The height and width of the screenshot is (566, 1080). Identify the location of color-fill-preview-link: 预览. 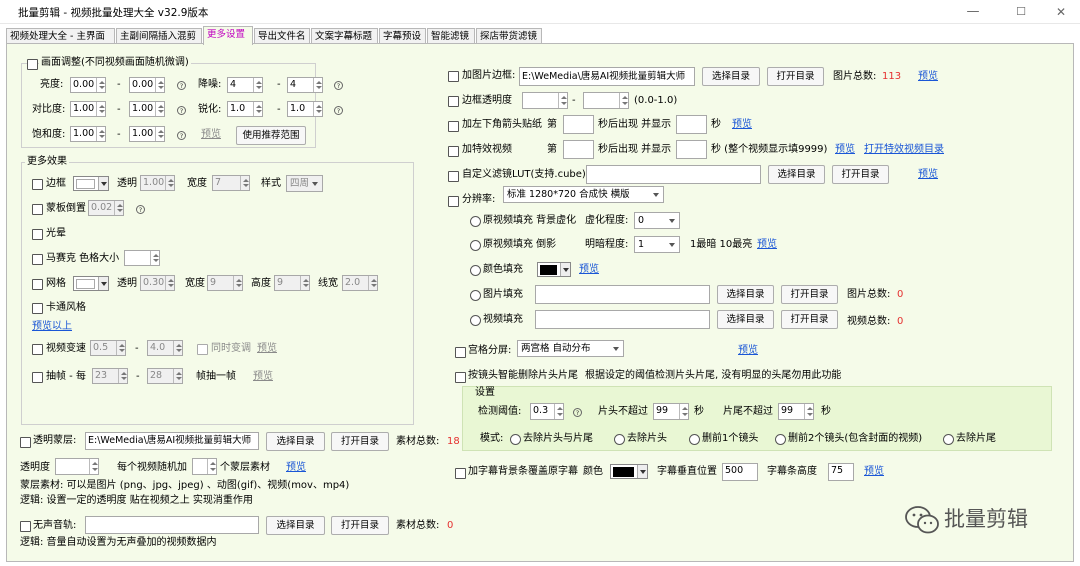
(589, 270).